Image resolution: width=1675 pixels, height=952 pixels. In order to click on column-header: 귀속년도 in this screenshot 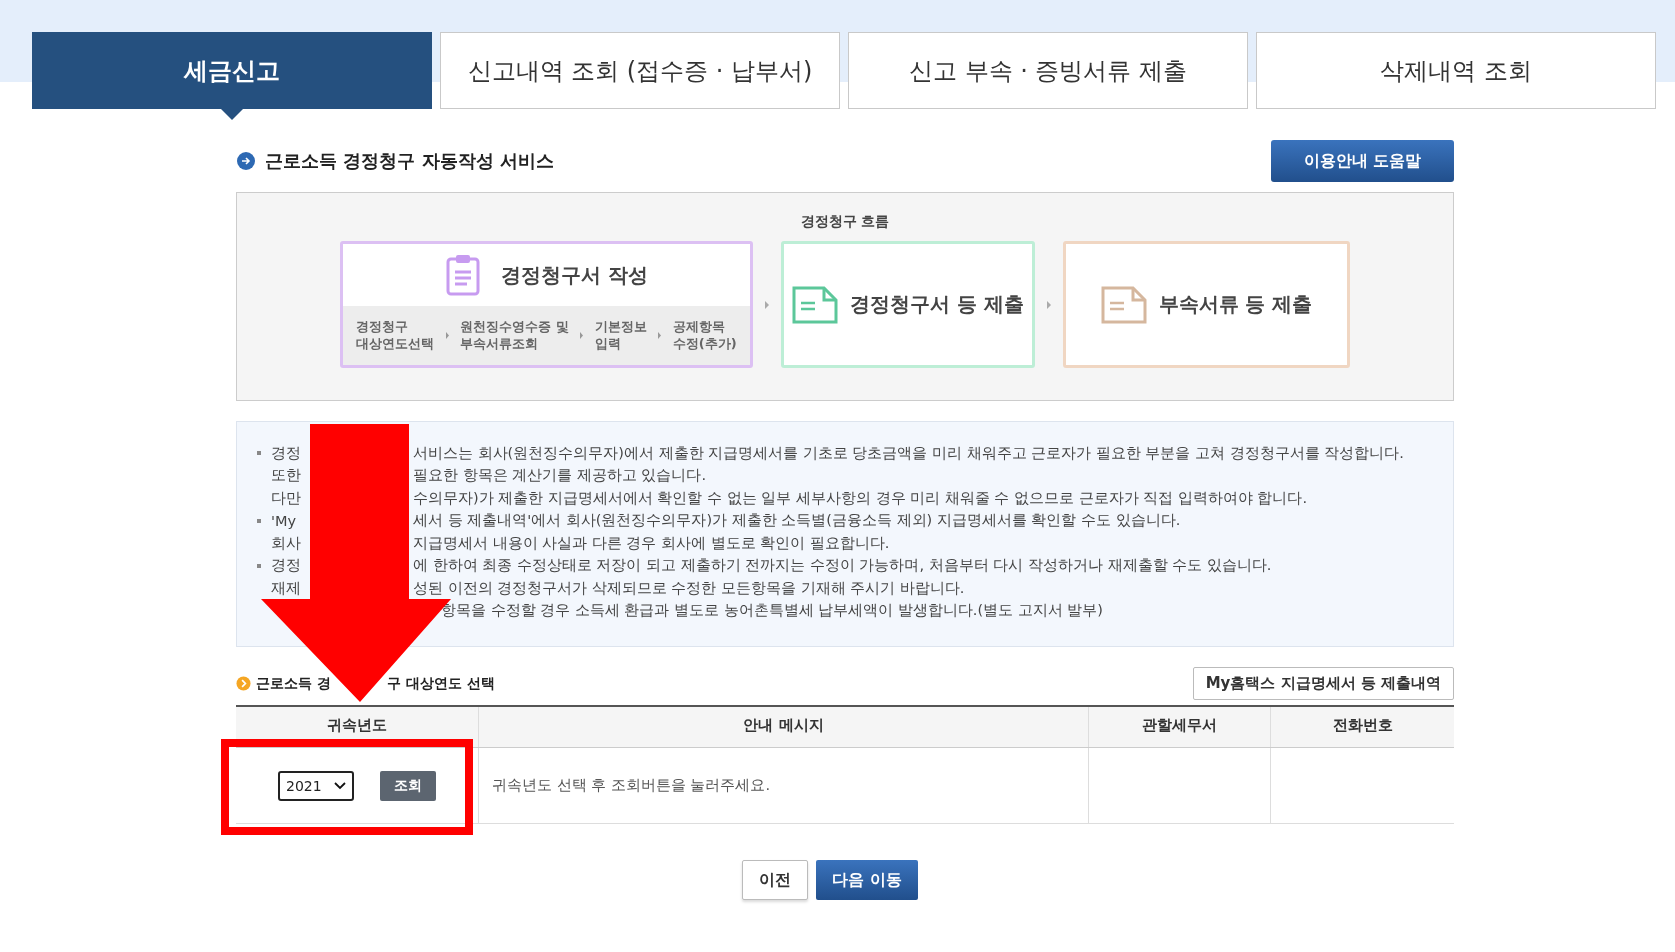, I will do `click(357, 727)`.